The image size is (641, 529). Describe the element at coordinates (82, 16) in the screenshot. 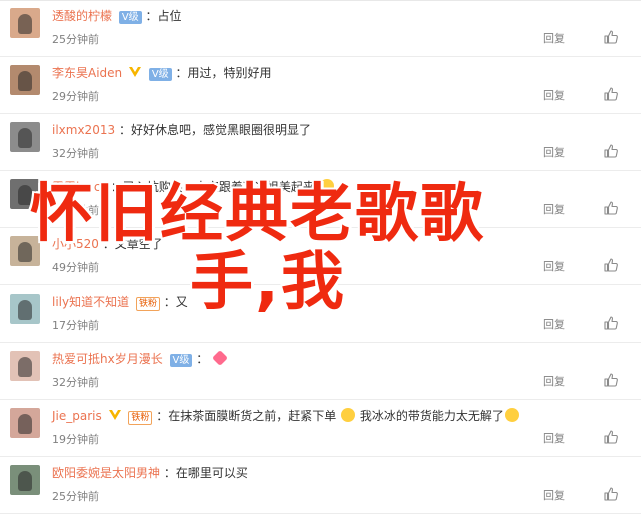

I see `username-link: 透酸的柠檬` at that location.